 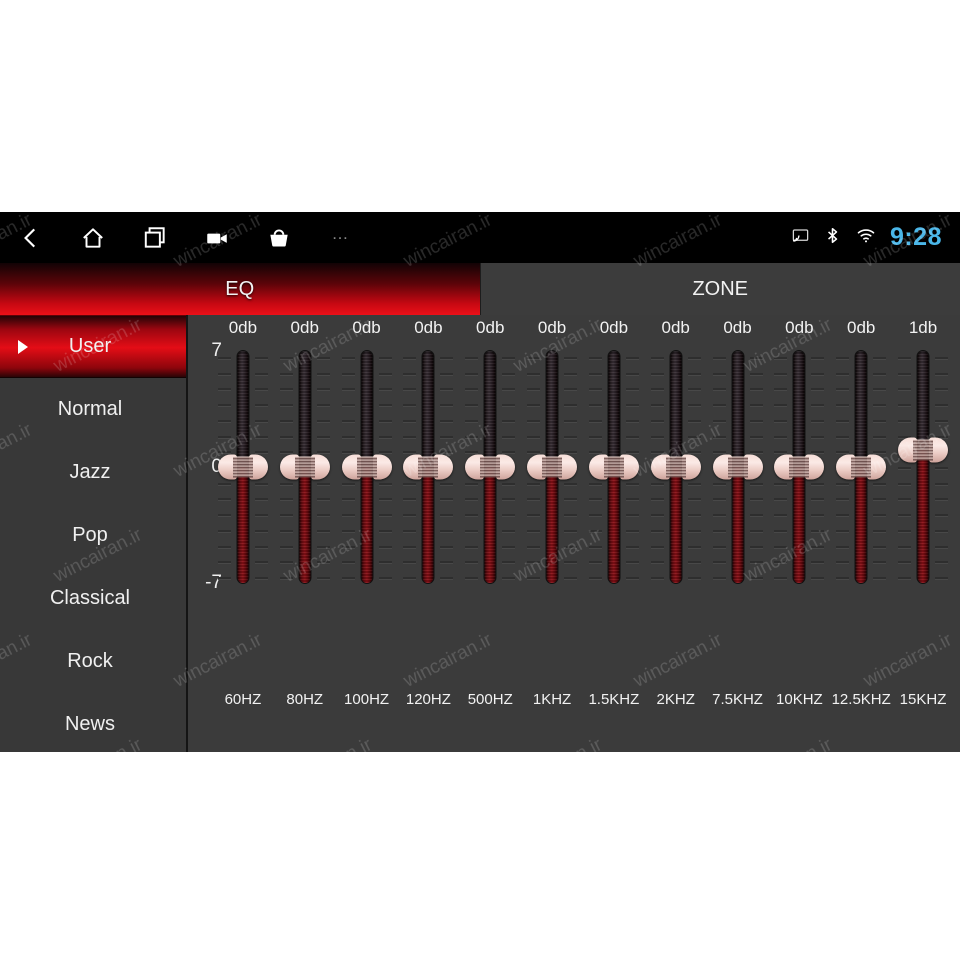 I want to click on preset-item-label: News, so click(x=89, y=724).